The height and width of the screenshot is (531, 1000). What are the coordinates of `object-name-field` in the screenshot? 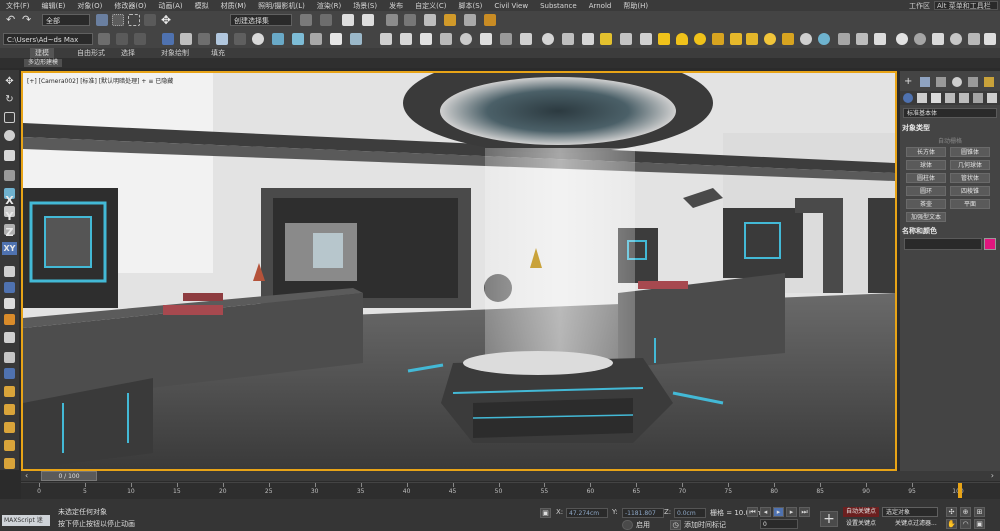 It's located at (943, 244).